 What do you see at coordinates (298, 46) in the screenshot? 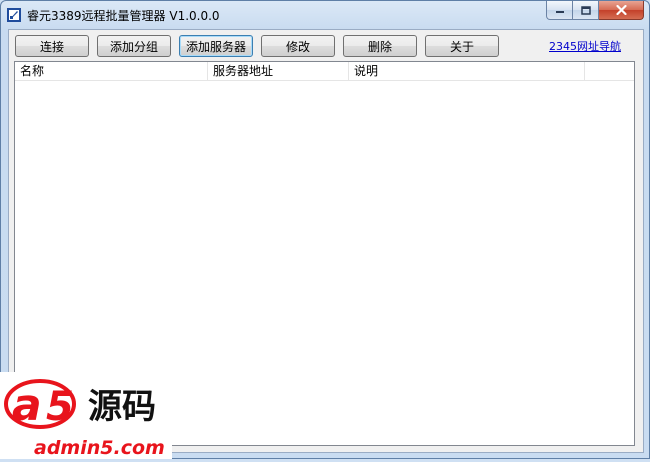
I see `edit-button: 修改` at bounding box center [298, 46].